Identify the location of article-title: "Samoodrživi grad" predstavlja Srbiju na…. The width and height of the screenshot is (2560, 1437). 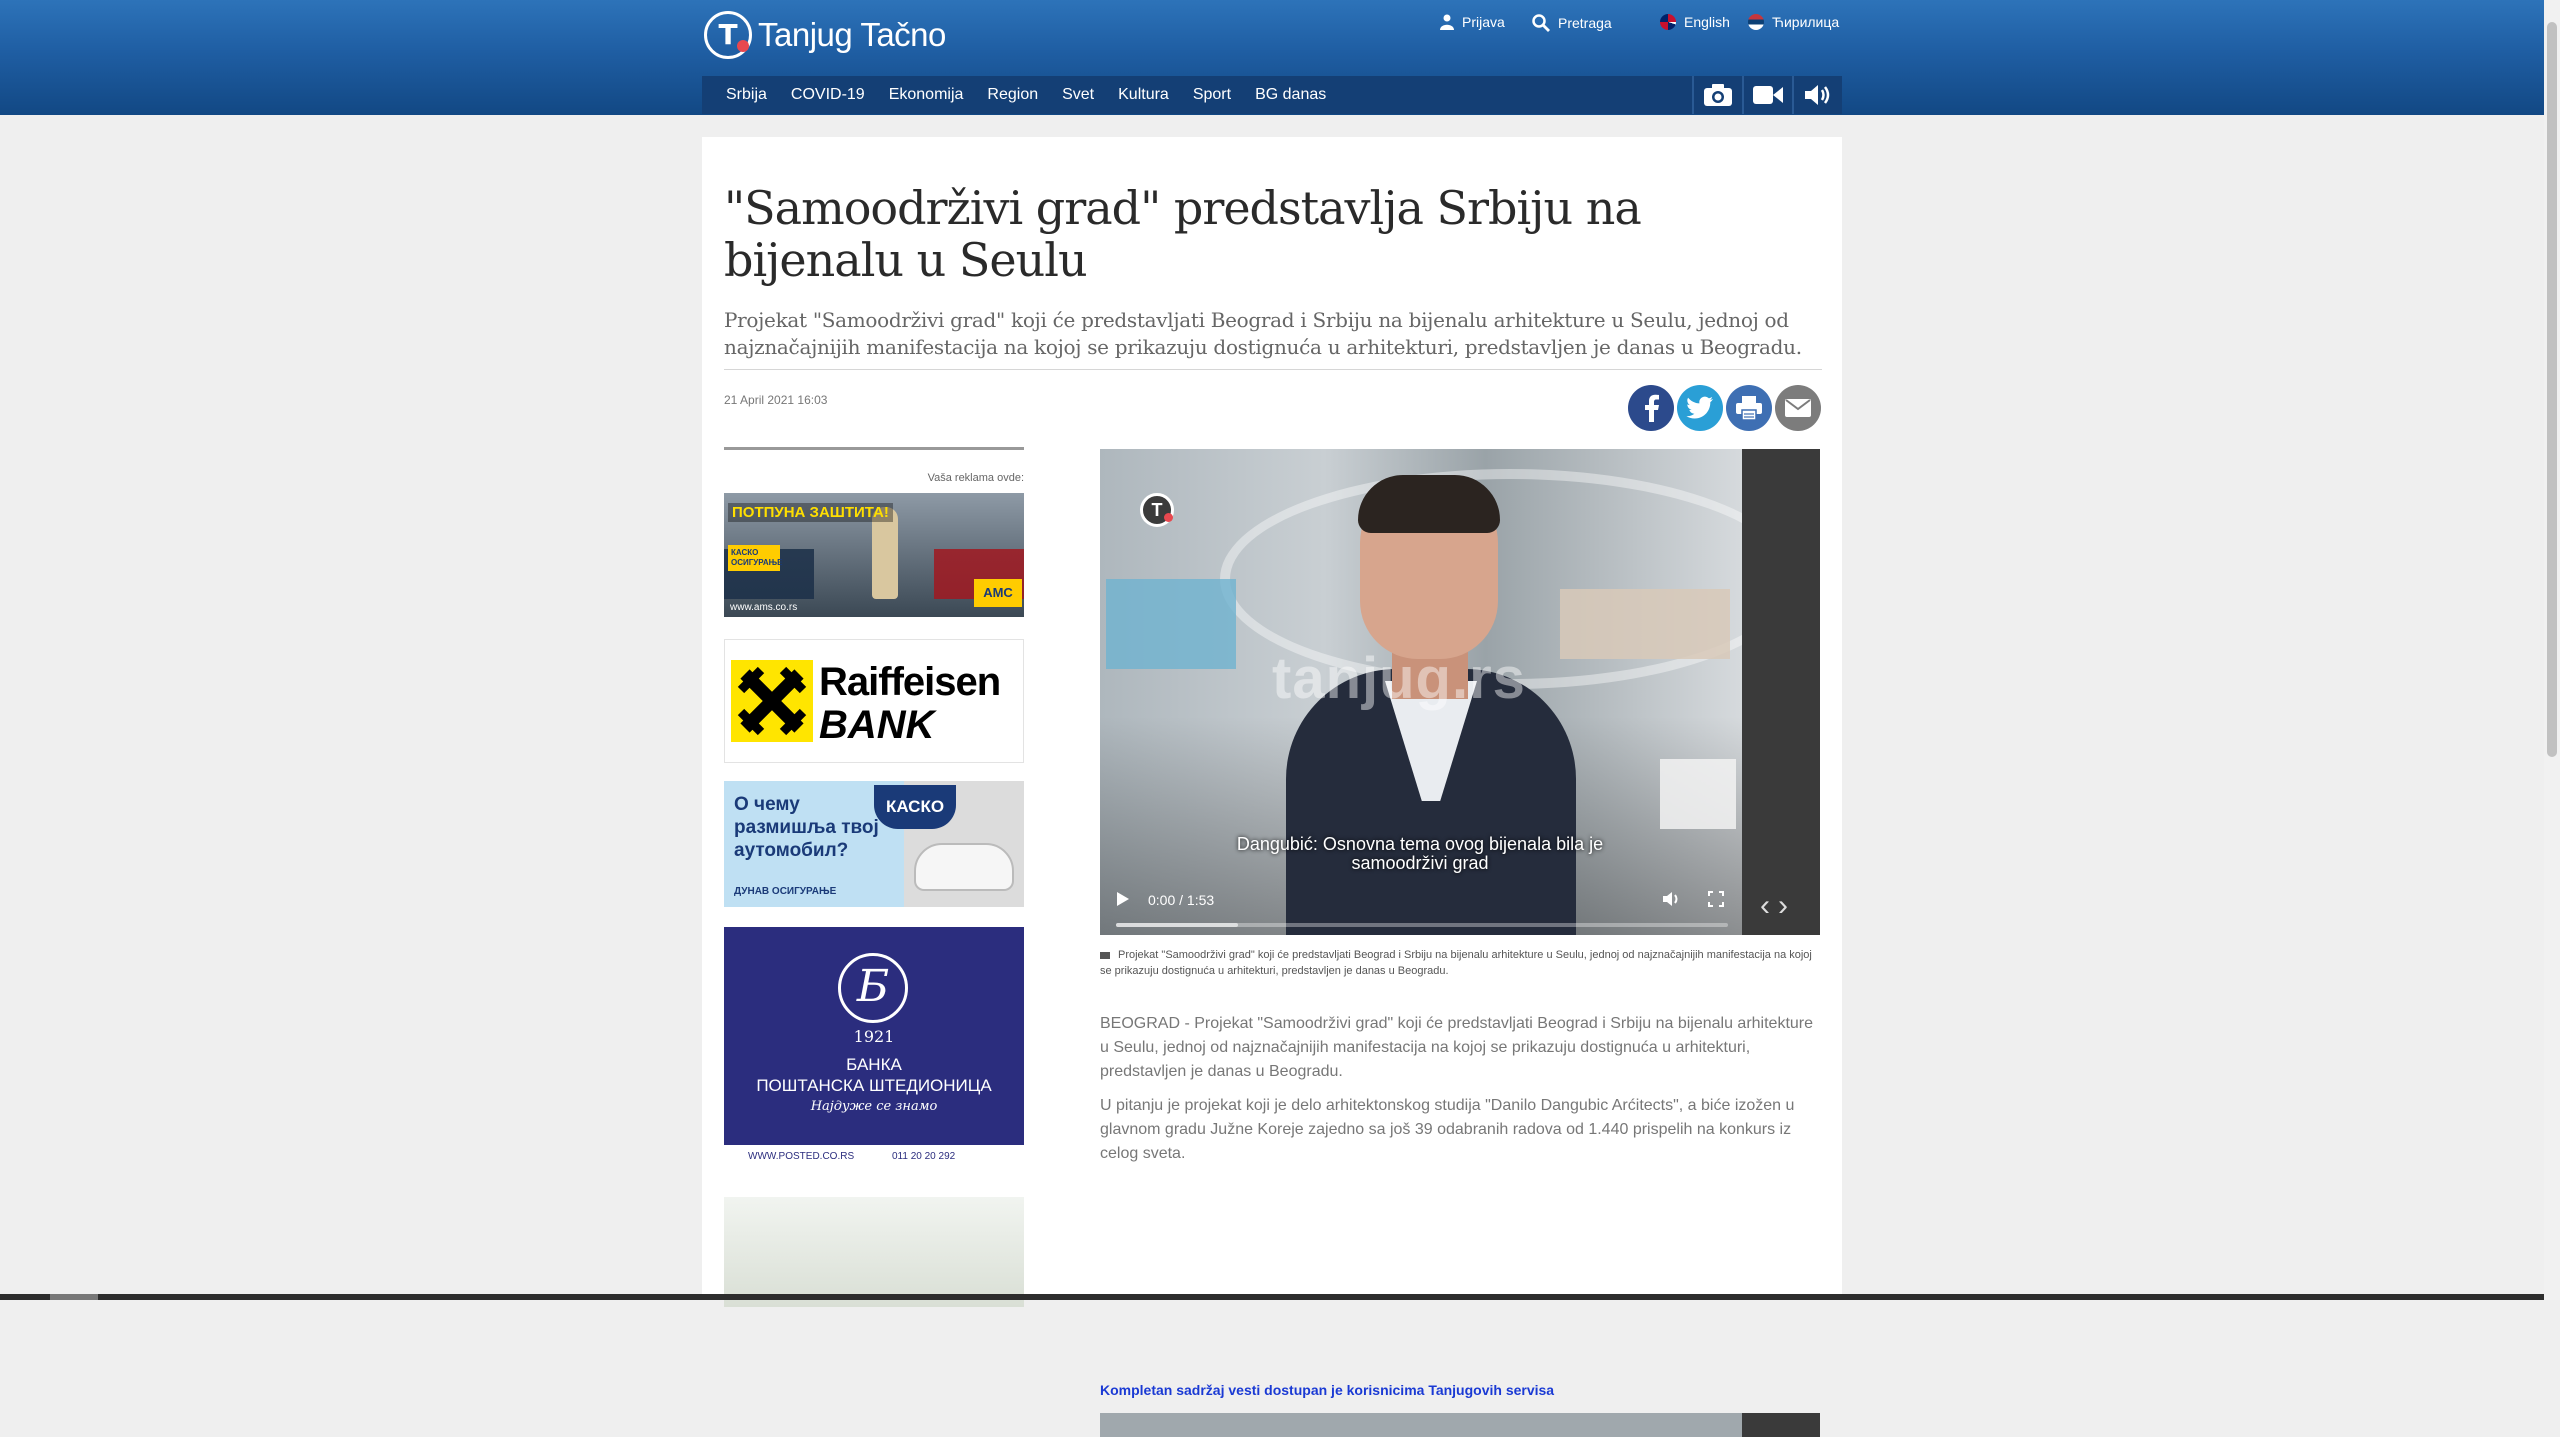
(1183, 234).